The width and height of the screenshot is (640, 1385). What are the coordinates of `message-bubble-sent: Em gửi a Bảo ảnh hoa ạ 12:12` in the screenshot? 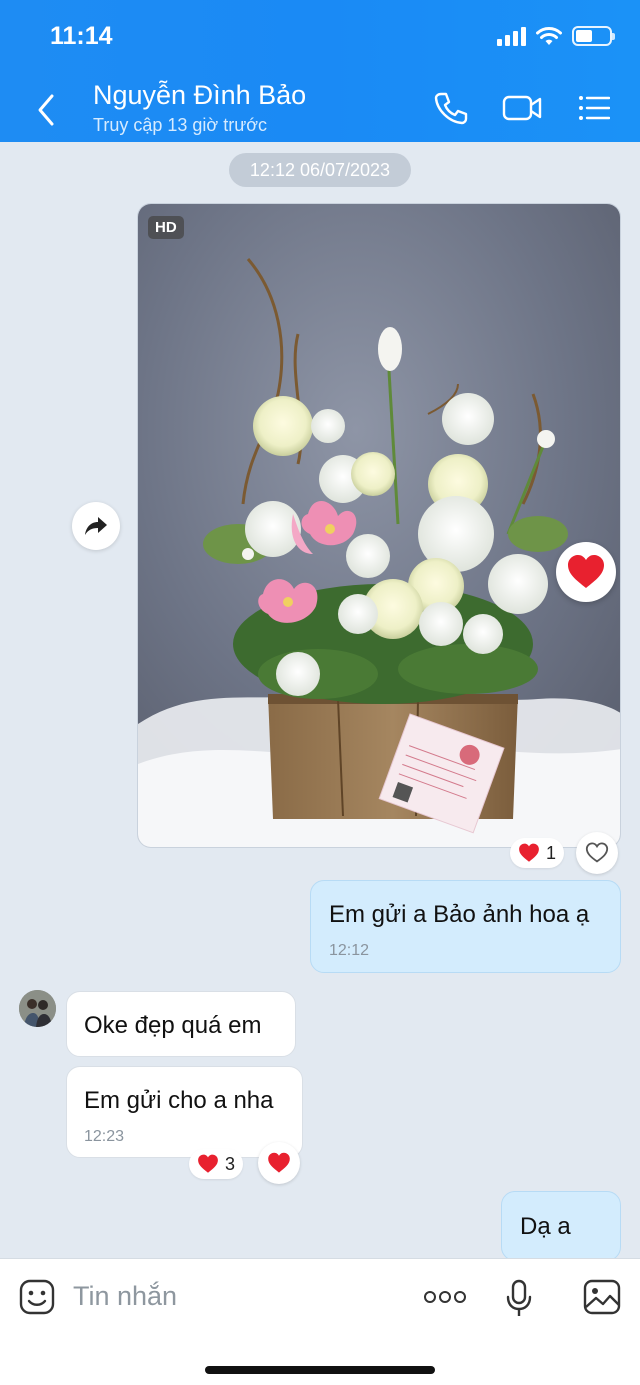 It's located at (465, 926).